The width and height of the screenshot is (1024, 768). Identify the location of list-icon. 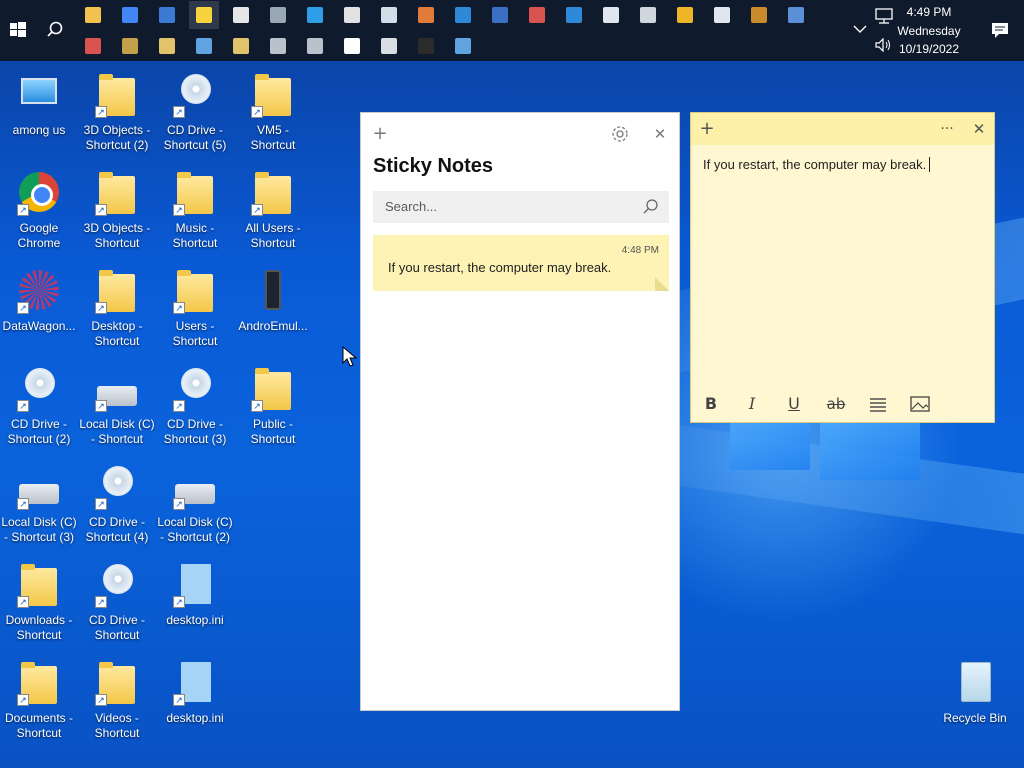
(878, 404).